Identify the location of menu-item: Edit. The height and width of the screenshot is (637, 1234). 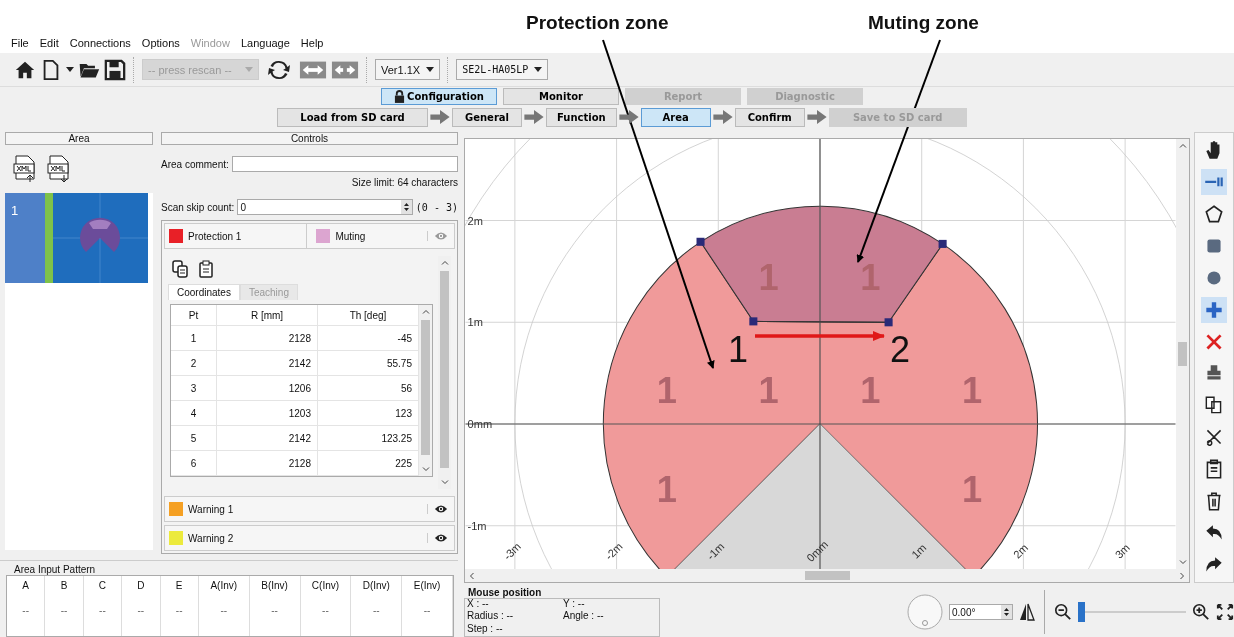
(49, 43).